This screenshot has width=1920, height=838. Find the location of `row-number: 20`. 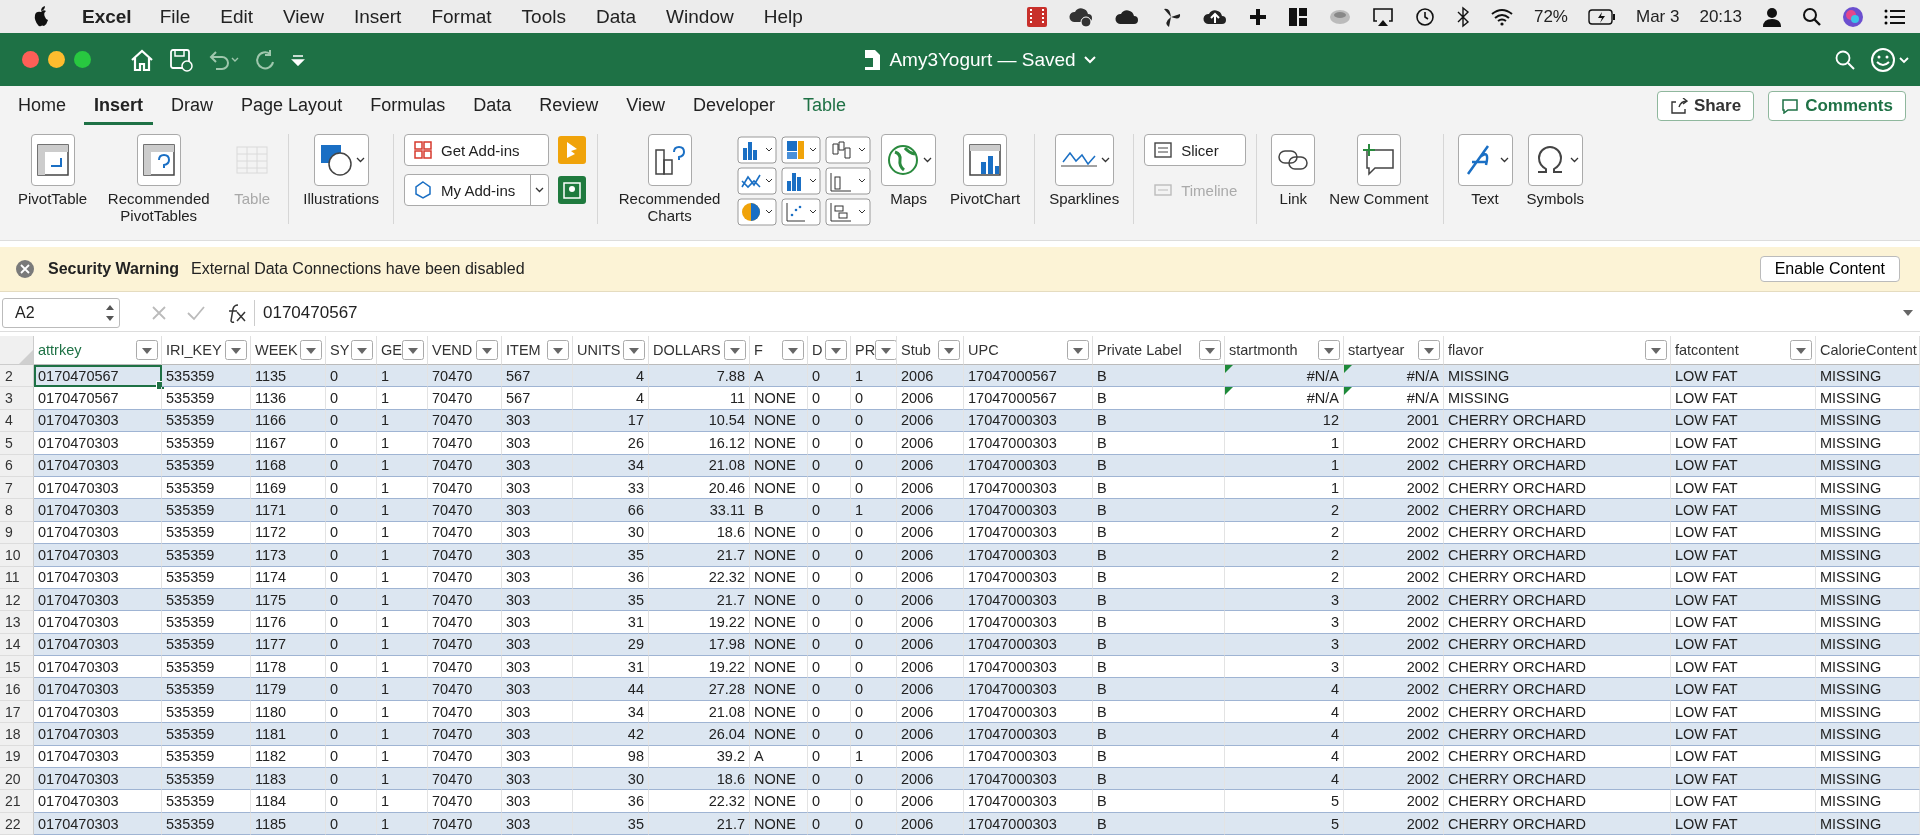

row-number: 20 is located at coordinates (17, 779).